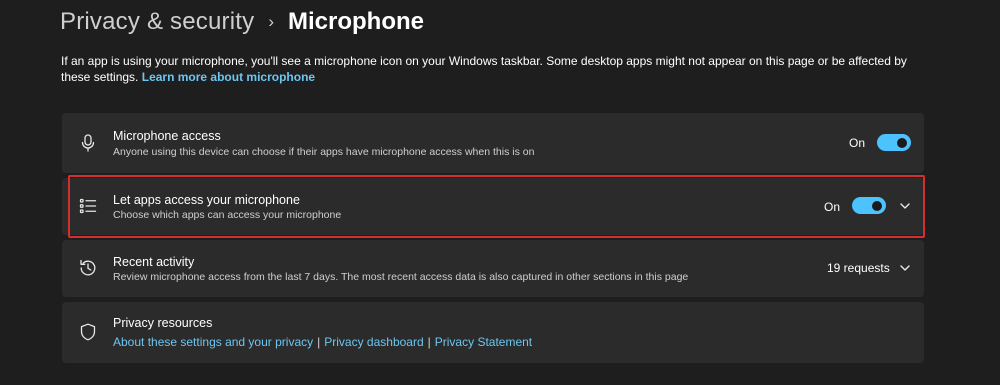  I want to click on setting-title: Recent activity, so click(154, 262).